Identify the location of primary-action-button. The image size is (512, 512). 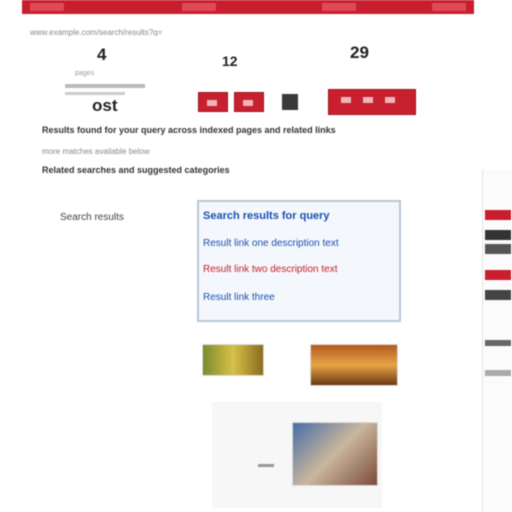
(372, 102).